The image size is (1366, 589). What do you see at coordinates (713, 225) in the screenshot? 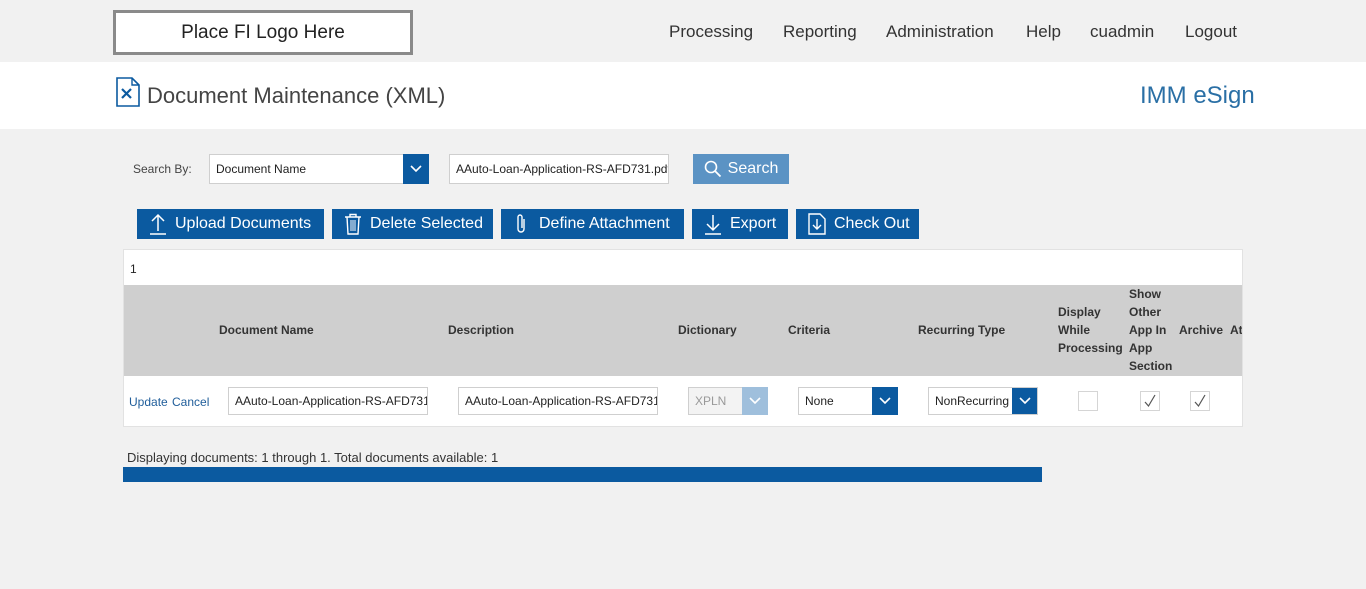
I see `download-icon` at bounding box center [713, 225].